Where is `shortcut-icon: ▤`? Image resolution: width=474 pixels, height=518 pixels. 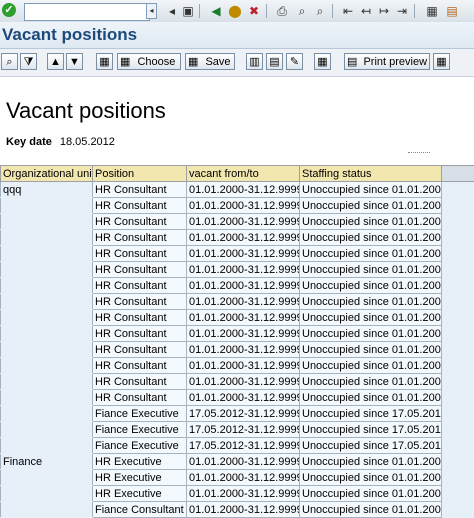 shortcut-icon: ▤ is located at coordinates (452, 11).